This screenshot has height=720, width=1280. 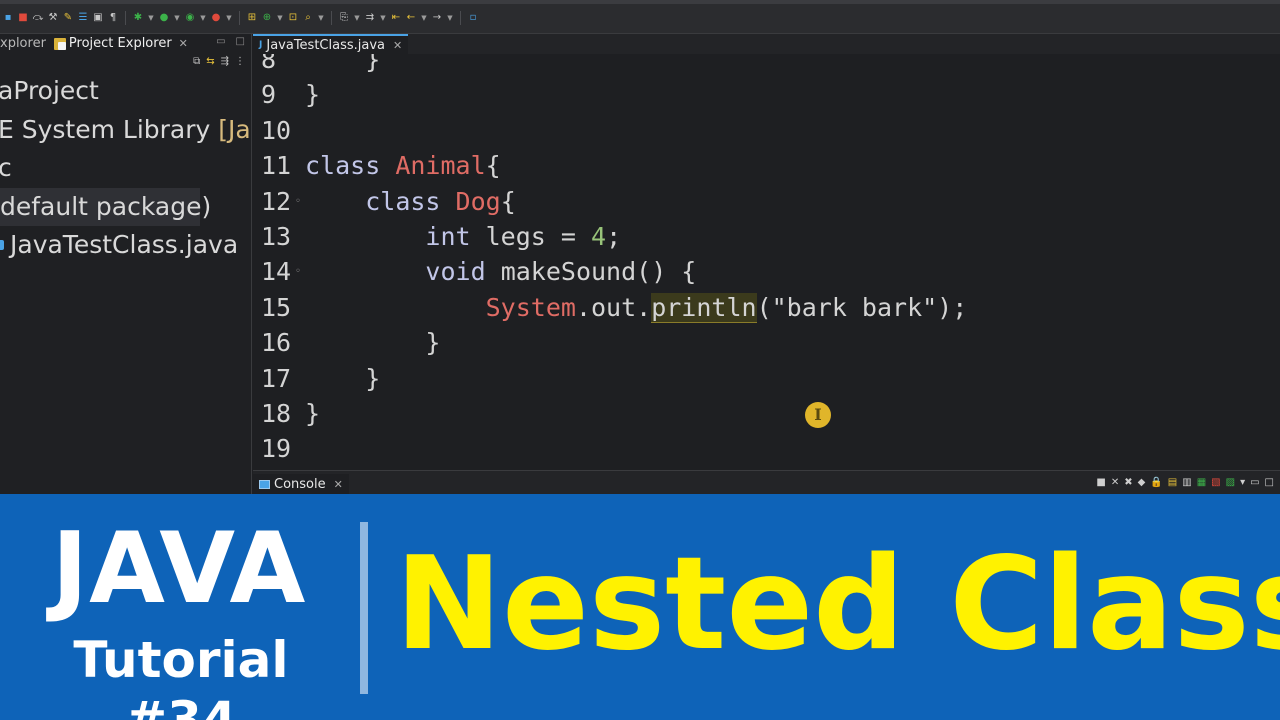 I want to click on search-dropdown-icon: ▼, so click(x=321, y=18).